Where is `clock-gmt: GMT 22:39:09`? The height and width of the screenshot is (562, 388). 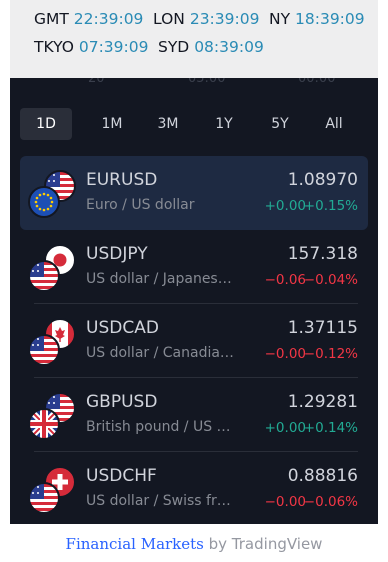 clock-gmt: GMT 22:39:09 is located at coordinates (88, 19).